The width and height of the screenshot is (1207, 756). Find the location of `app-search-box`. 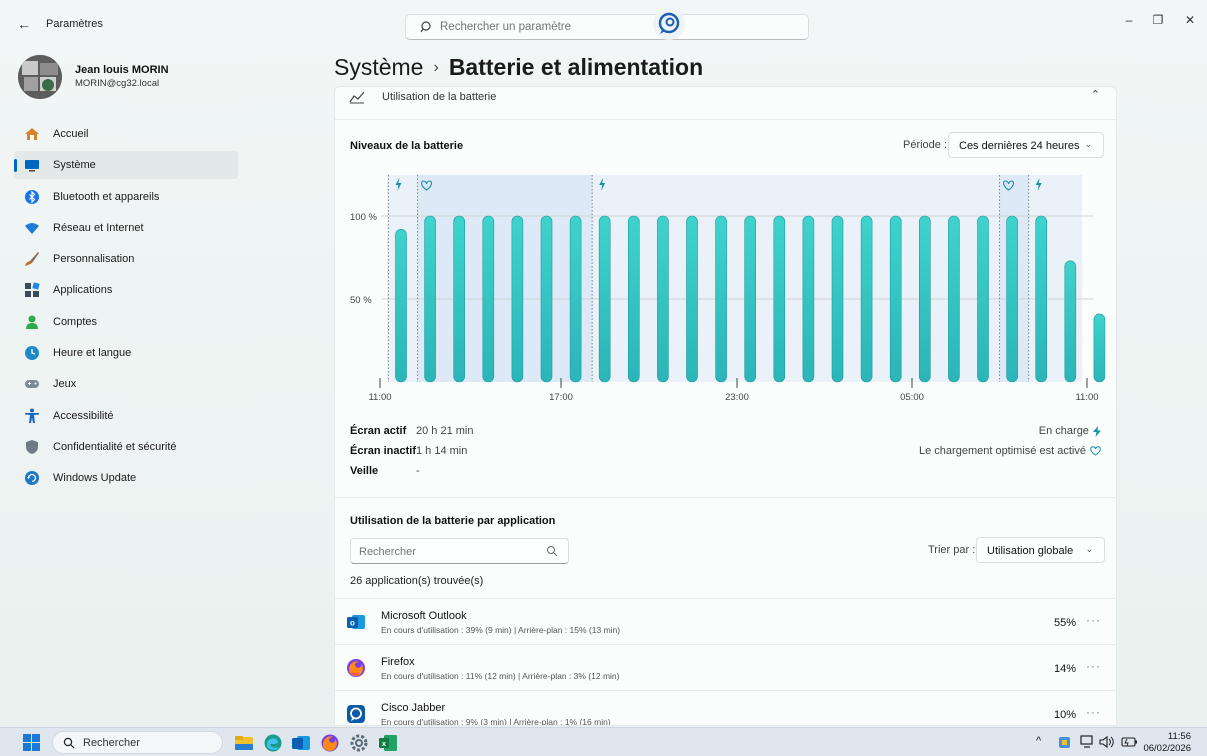

app-search-box is located at coordinates (459, 551).